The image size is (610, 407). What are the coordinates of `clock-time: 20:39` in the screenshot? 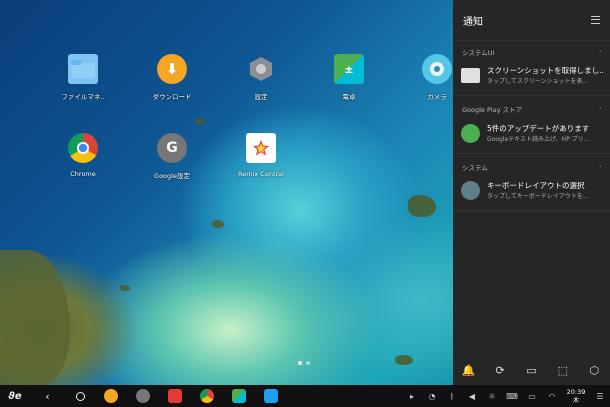 It's located at (576, 392).